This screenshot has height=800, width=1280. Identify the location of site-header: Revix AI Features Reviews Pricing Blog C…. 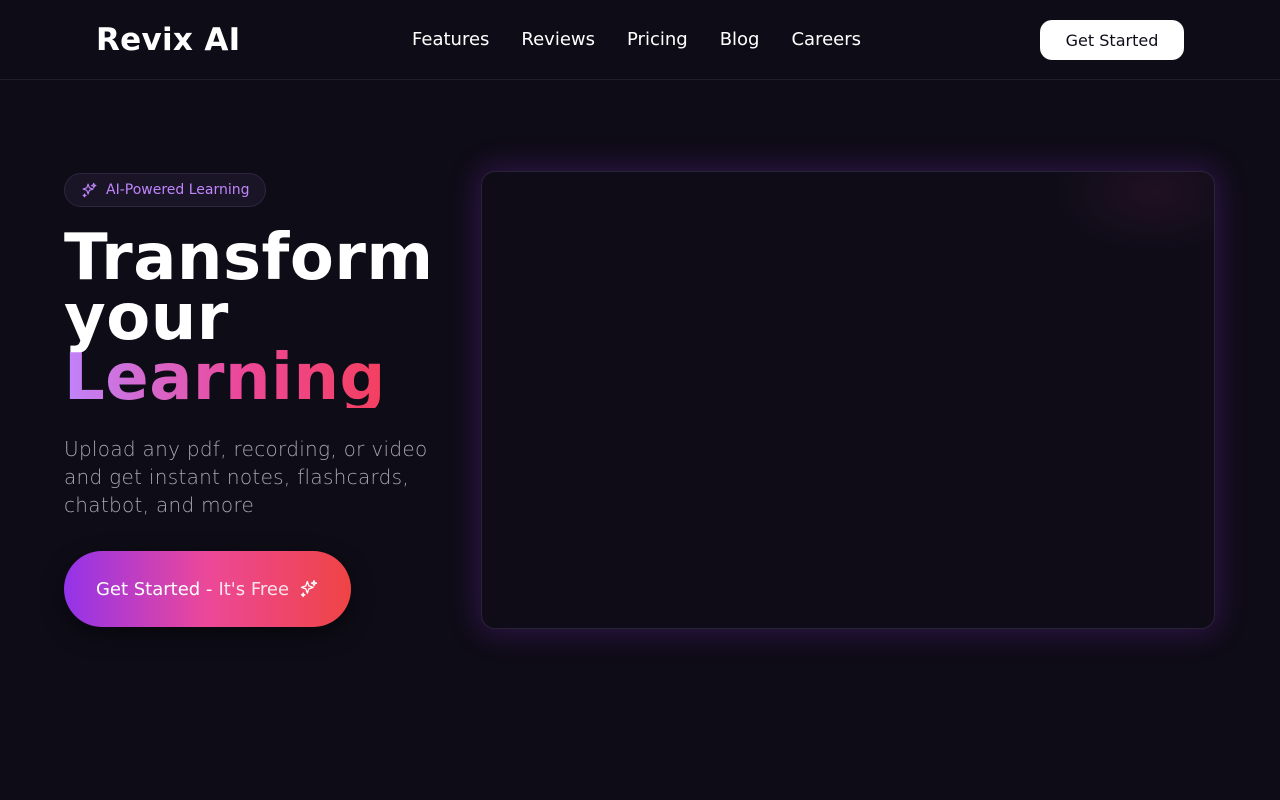
(640, 40).